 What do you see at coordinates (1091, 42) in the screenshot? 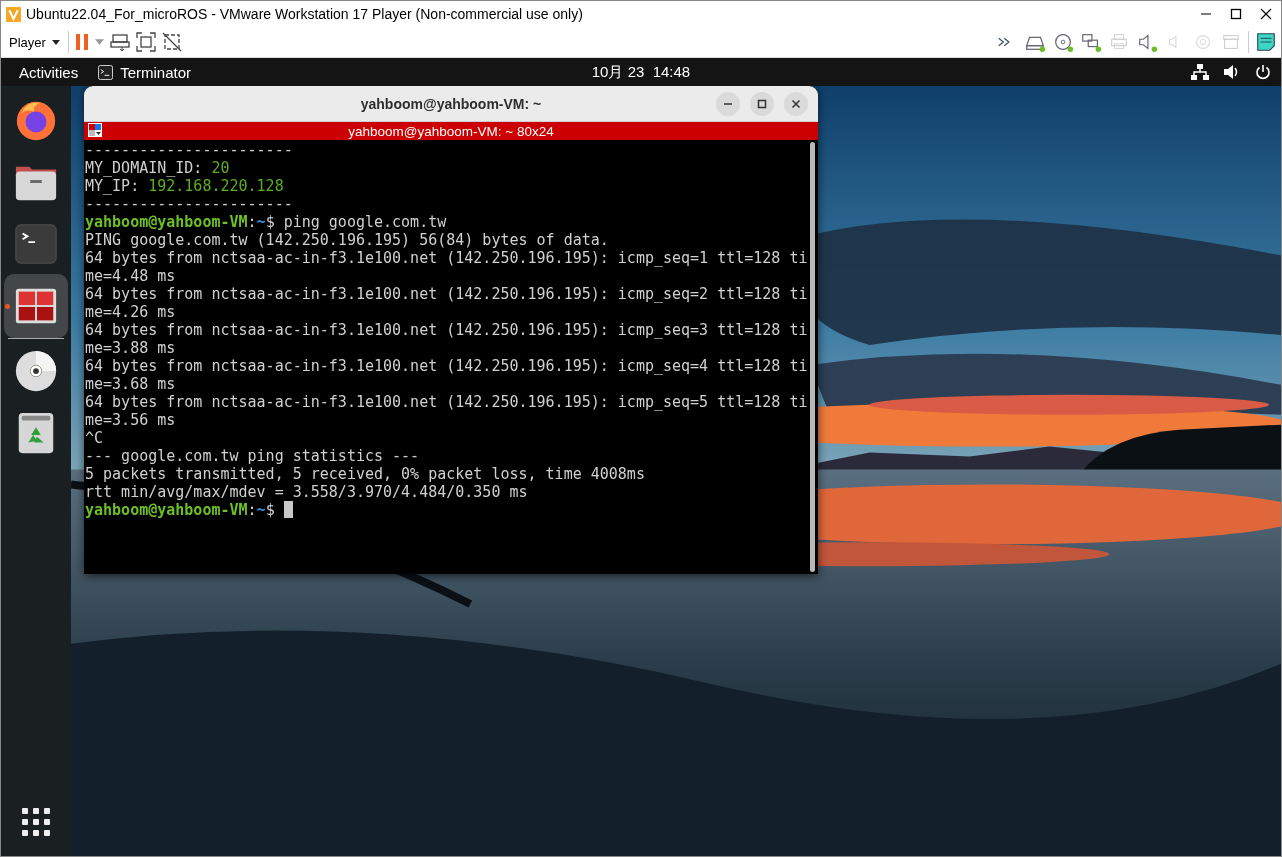
I see `network-device-icon` at bounding box center [1091, 42].